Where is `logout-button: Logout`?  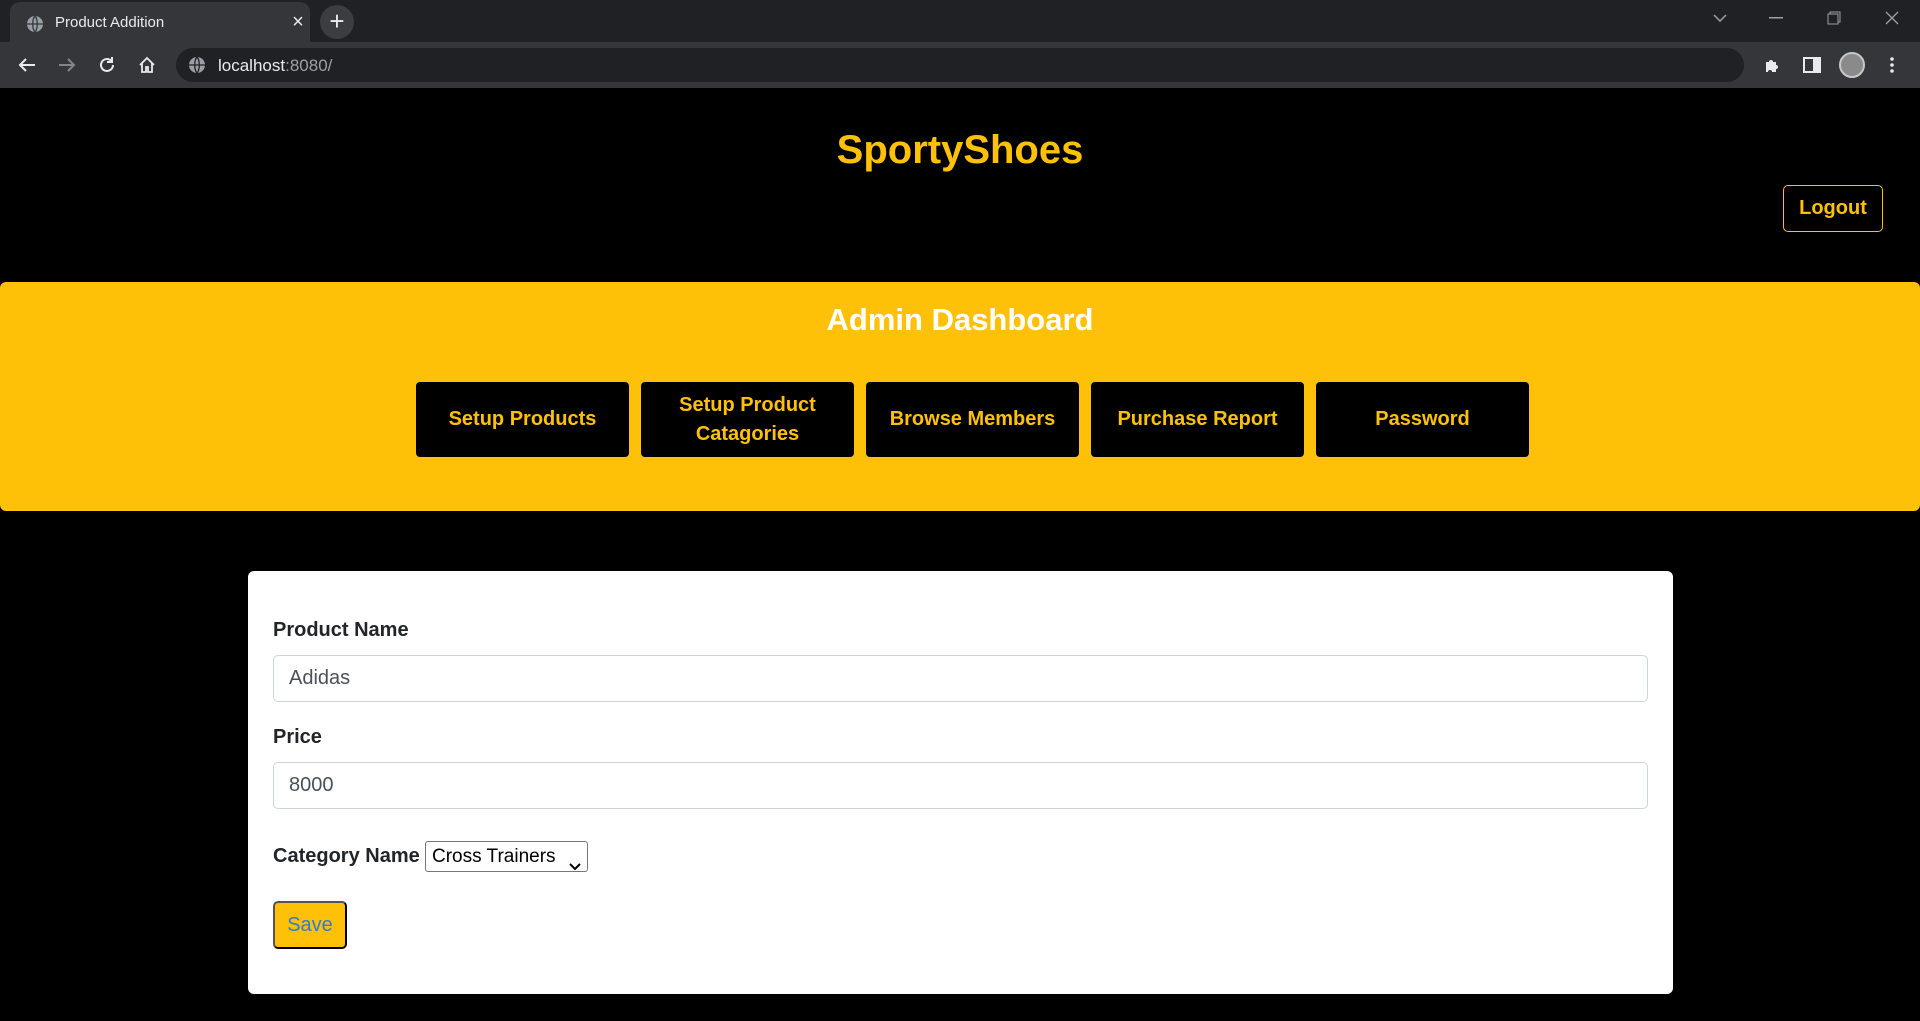 logout-button: Logout is located at coordinates (1833, 208).